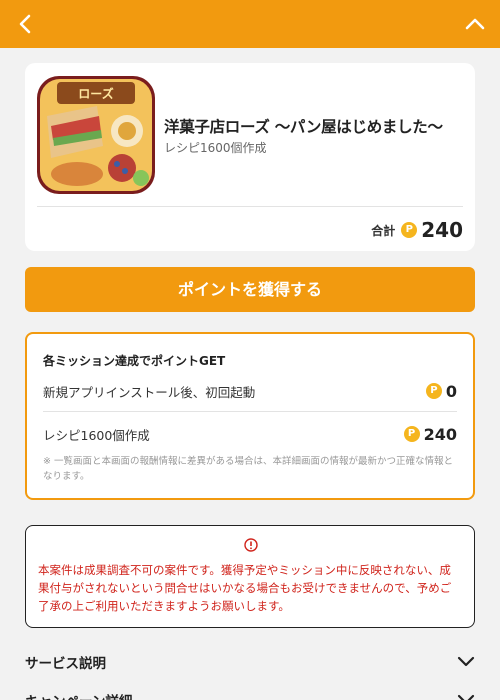  I want to click on accordion-title: サービス説明, so click(65, 664).